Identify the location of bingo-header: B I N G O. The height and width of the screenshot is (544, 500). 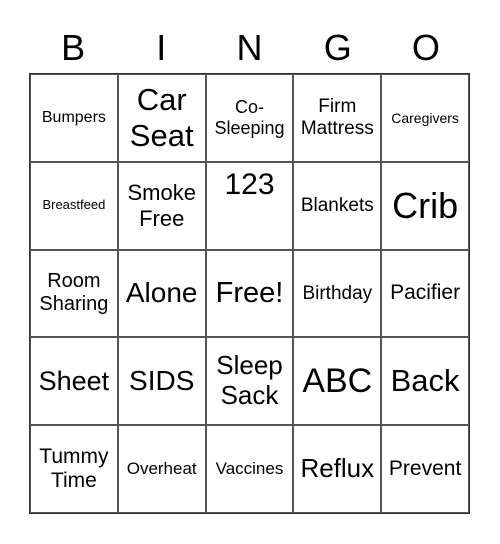
(249, 48).